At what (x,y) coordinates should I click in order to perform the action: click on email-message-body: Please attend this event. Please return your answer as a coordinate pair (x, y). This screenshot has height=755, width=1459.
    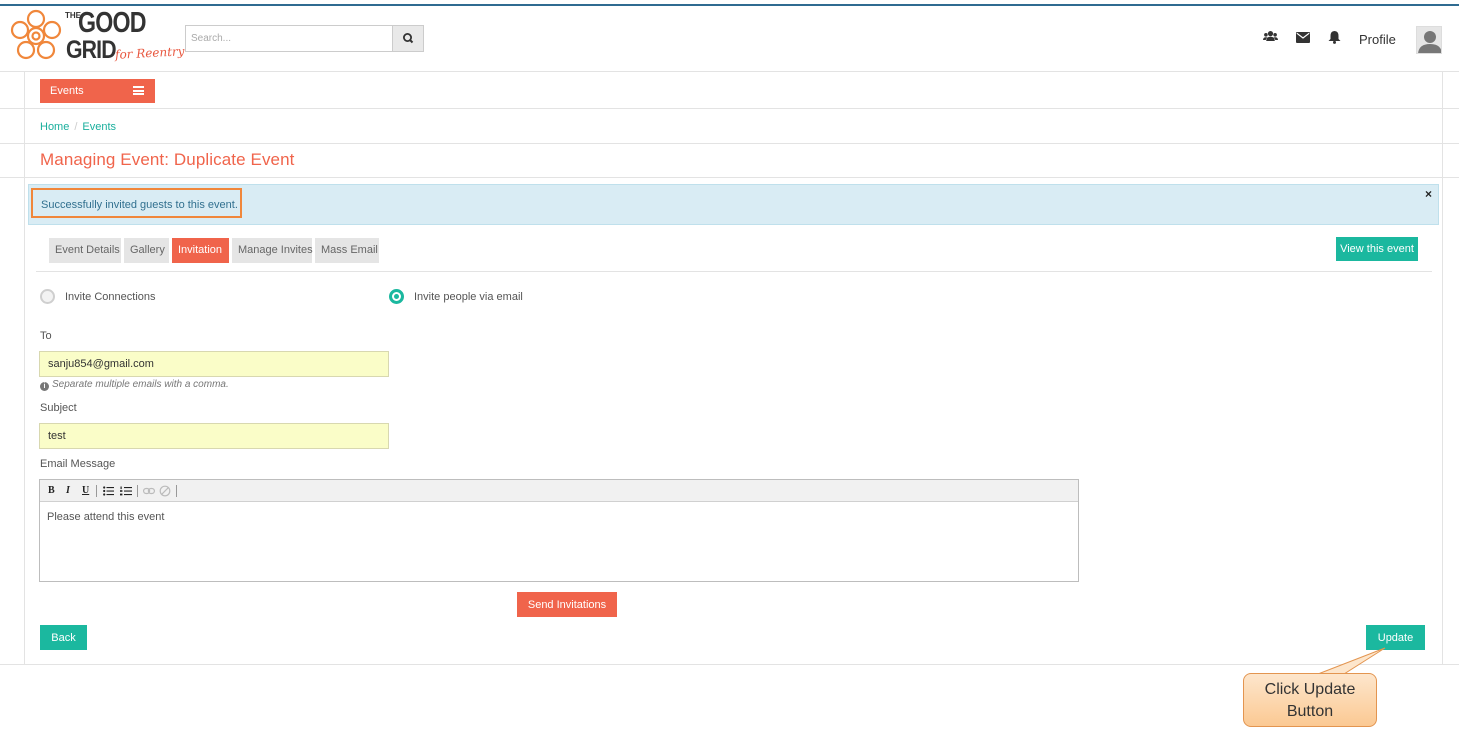
    Looking at the image, I should click on (105, 517).